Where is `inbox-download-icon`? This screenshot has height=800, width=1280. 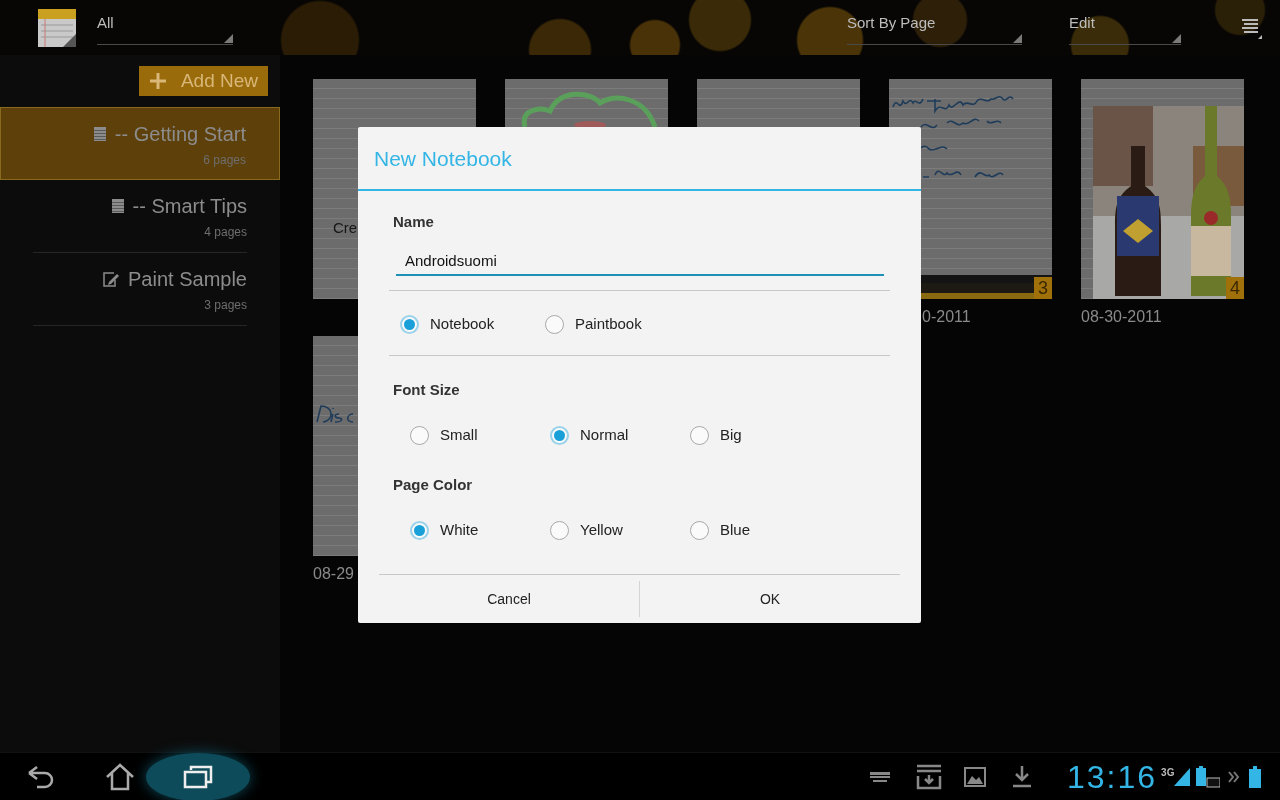
inbox-download-icon is located at coordinates (929, 776).